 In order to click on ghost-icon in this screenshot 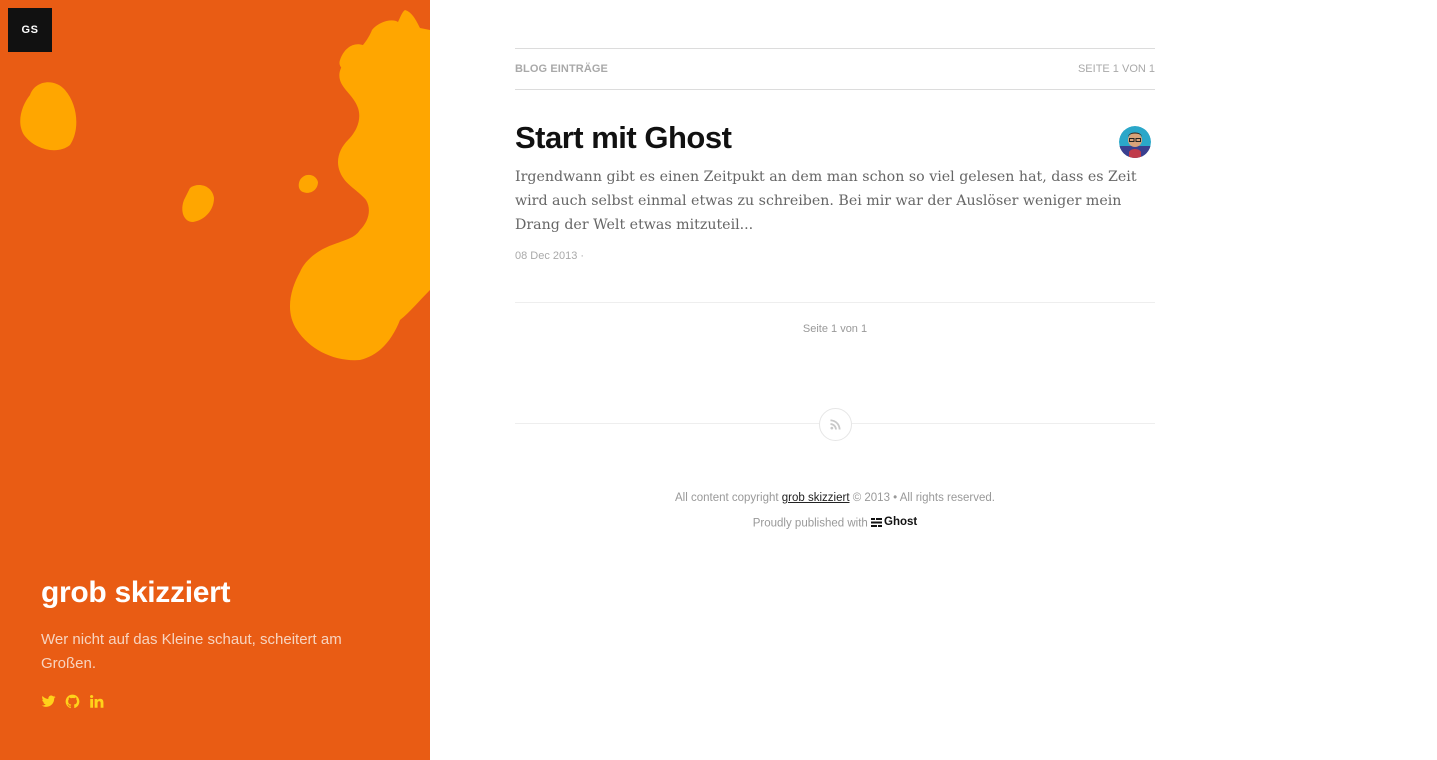, I will do `click(877, 522)`.